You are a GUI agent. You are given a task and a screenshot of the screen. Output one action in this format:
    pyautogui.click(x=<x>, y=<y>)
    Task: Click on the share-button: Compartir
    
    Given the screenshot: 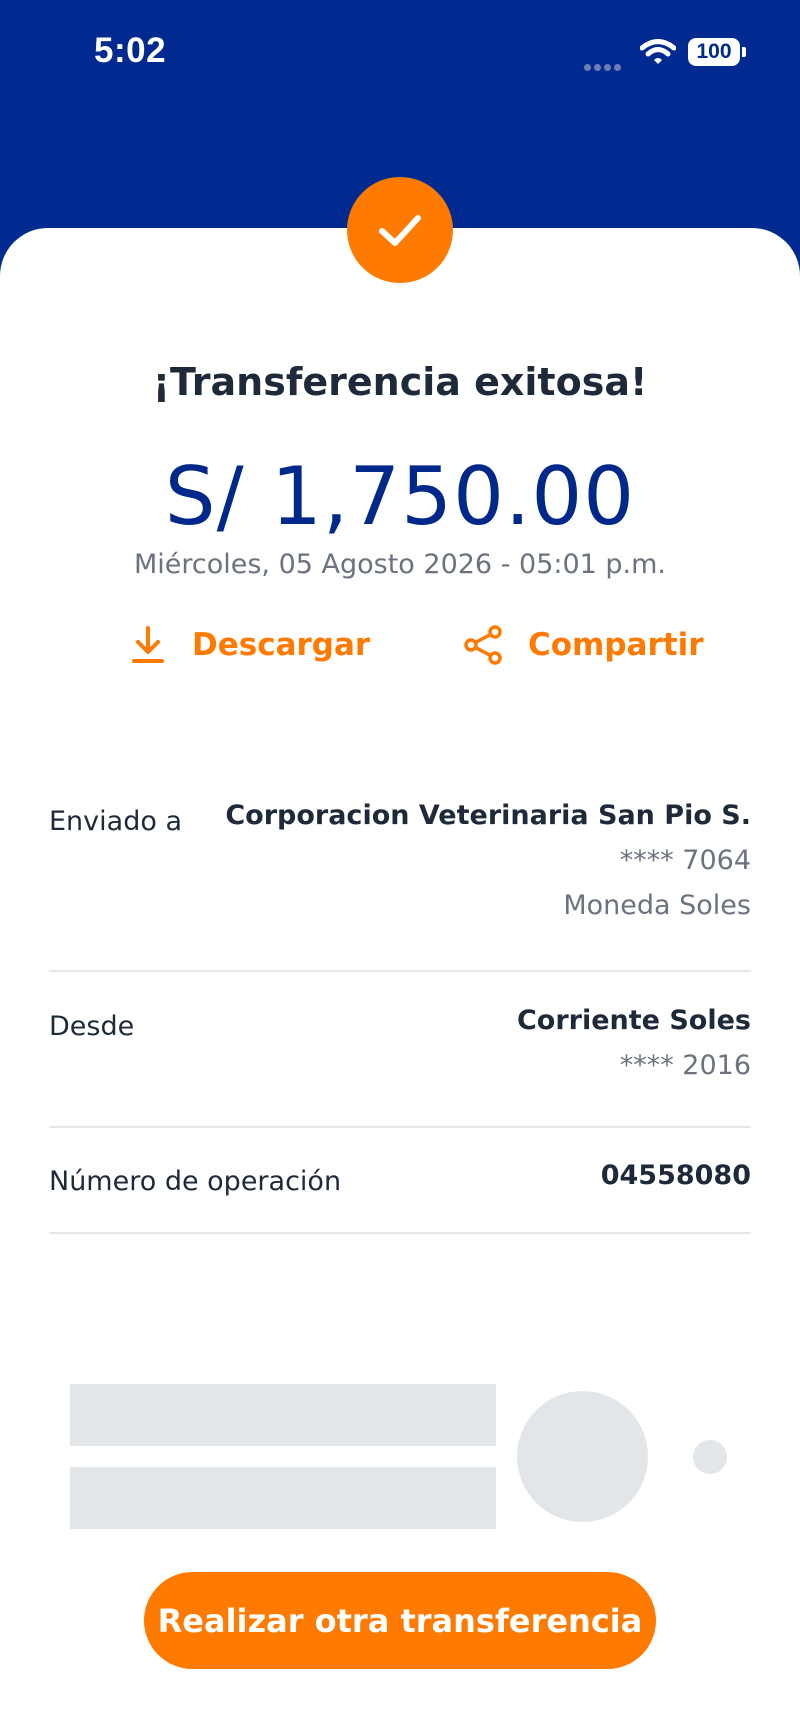 What is the action you would take?
    pyautogui.click(x=582, y=645)
    